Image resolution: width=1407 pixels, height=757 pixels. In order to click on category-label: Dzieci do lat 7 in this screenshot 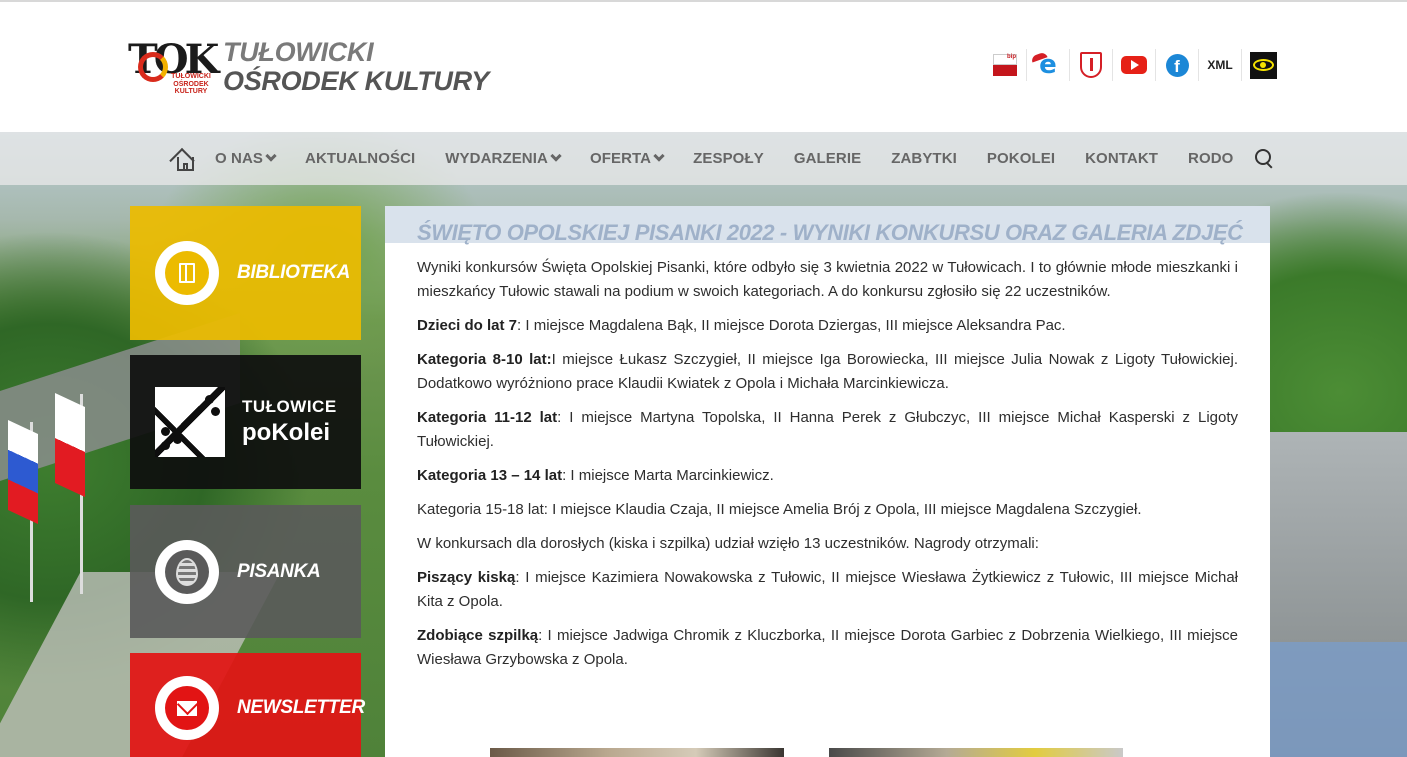, I will do `click(467, 325)`.